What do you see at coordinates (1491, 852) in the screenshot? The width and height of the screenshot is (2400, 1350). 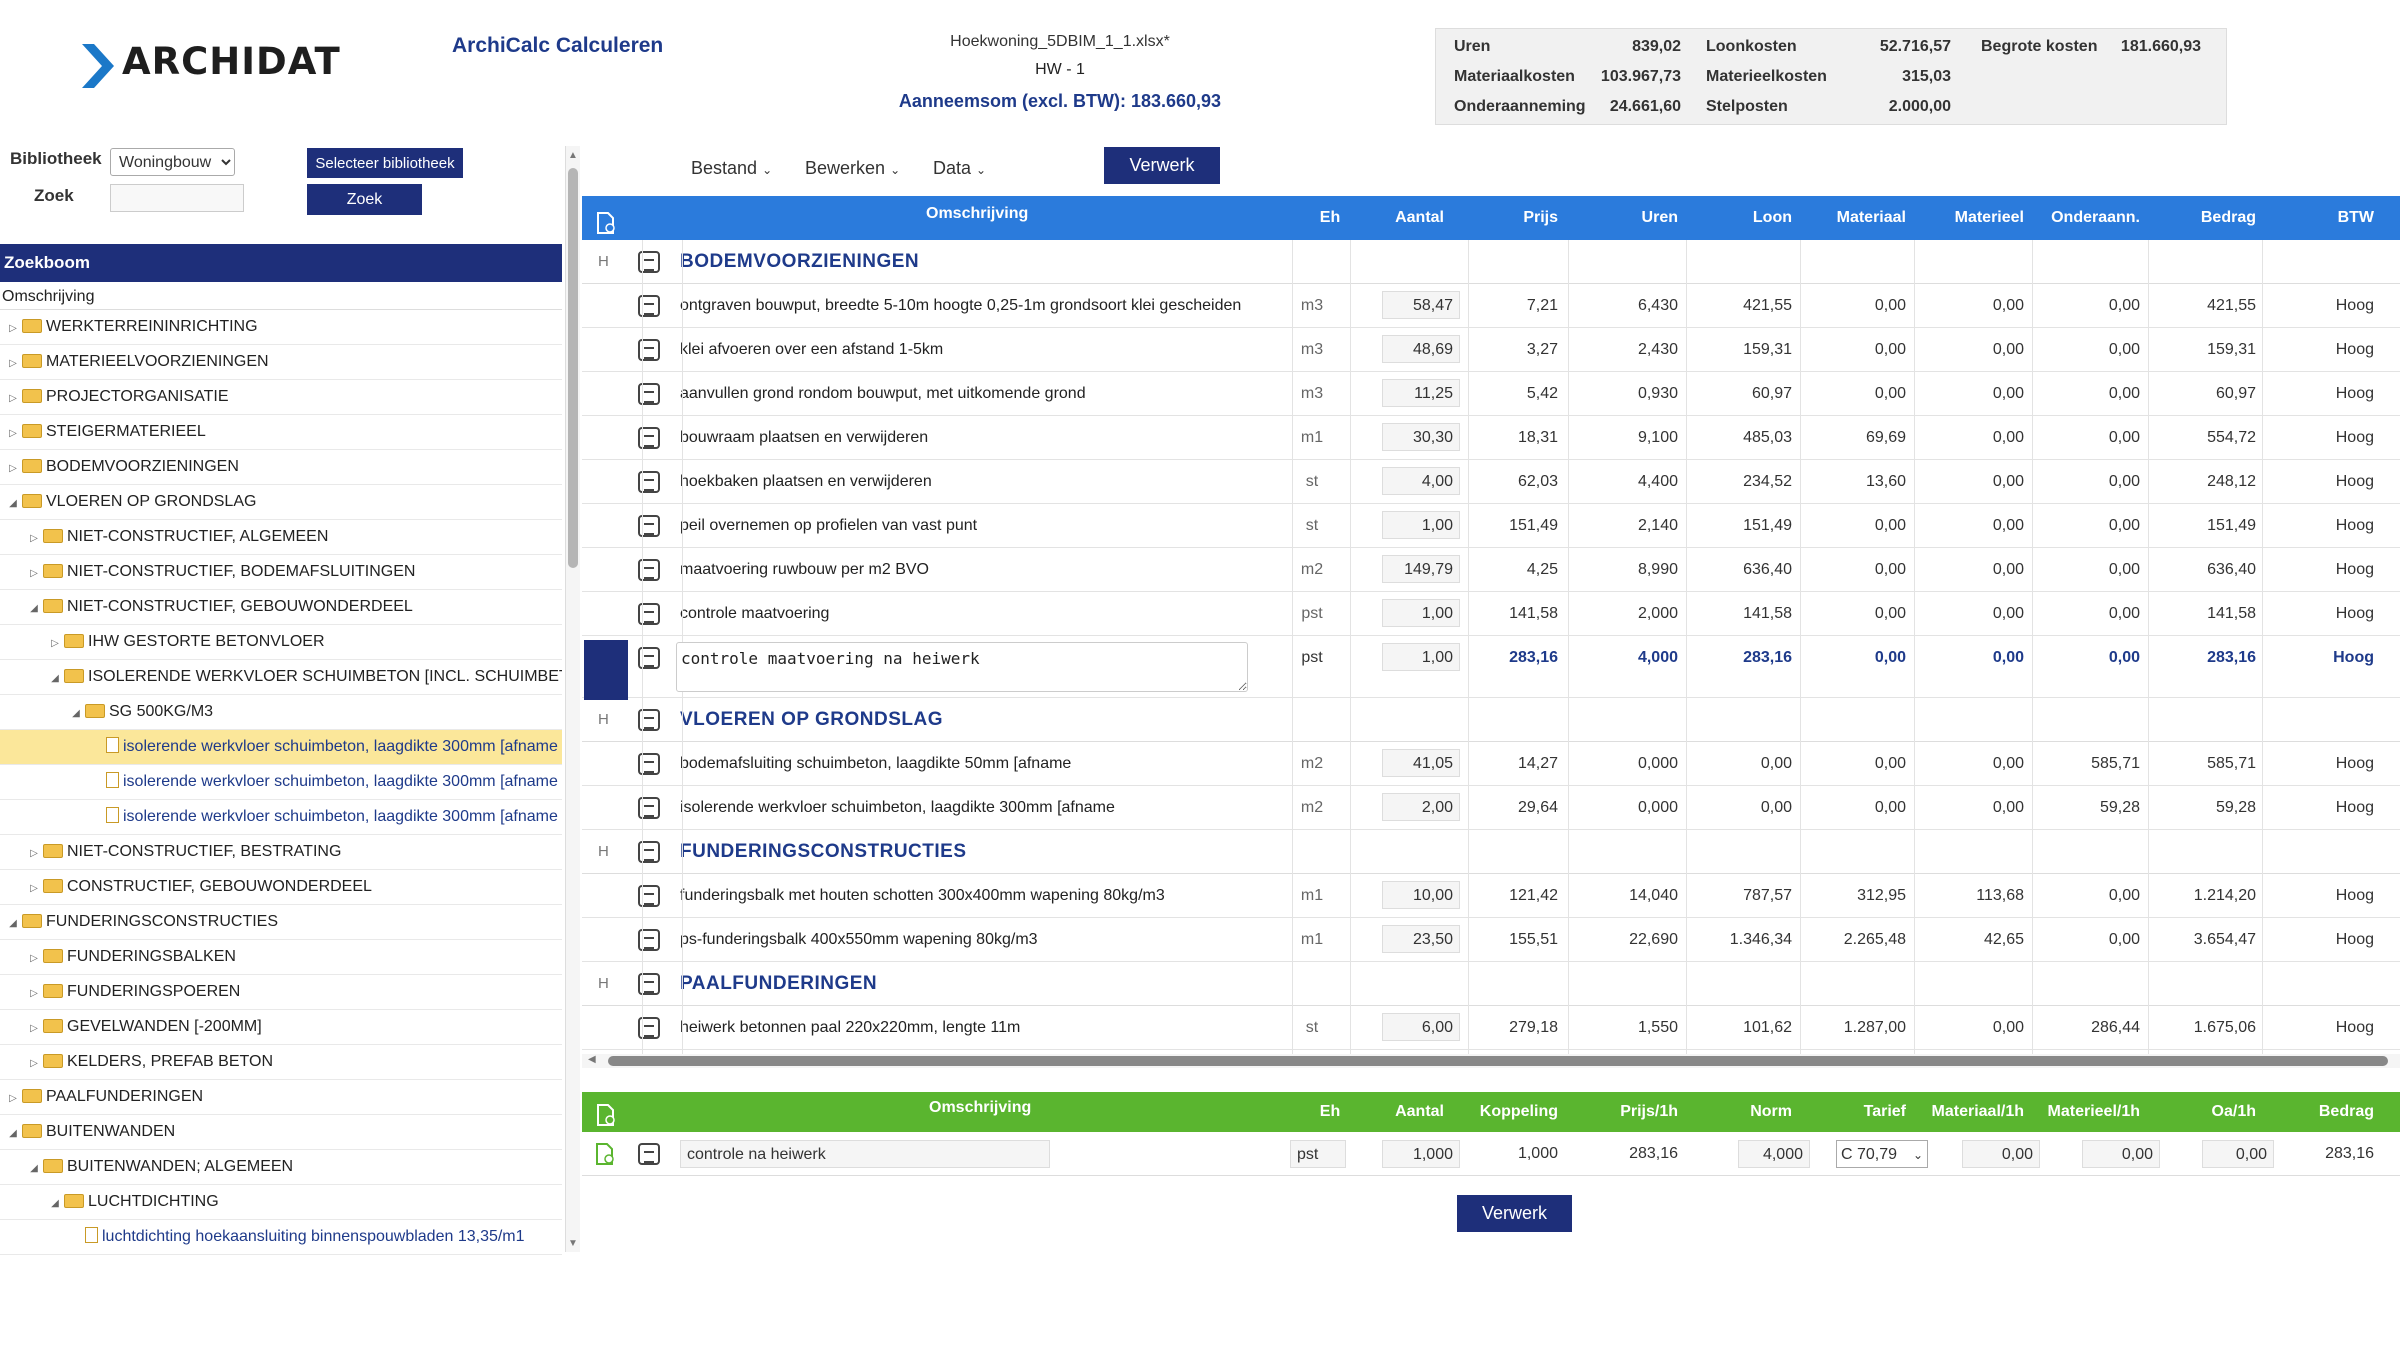 I see `table-section-row: H FUNDERINGSCONSTRUCTIES` at bounding box center [1491, 852].